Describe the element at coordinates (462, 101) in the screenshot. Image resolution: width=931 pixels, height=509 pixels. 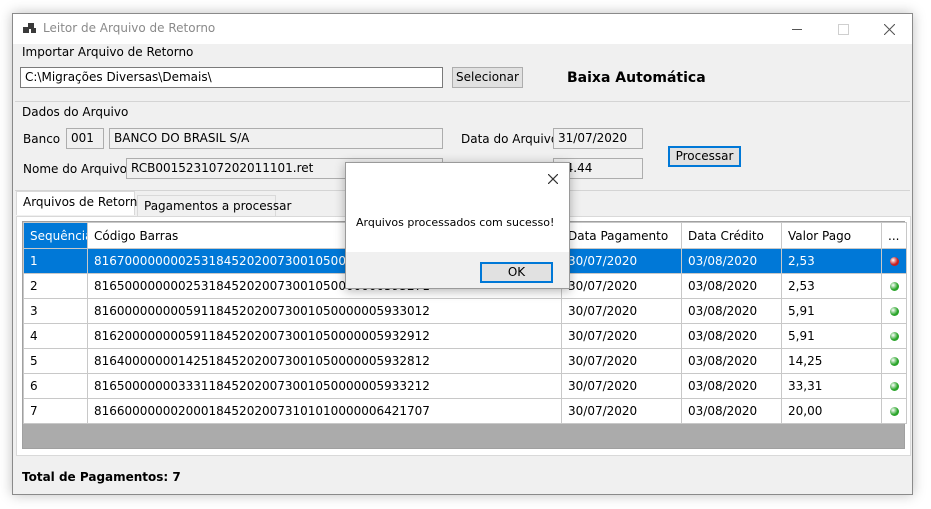
I see `separator` at that location.